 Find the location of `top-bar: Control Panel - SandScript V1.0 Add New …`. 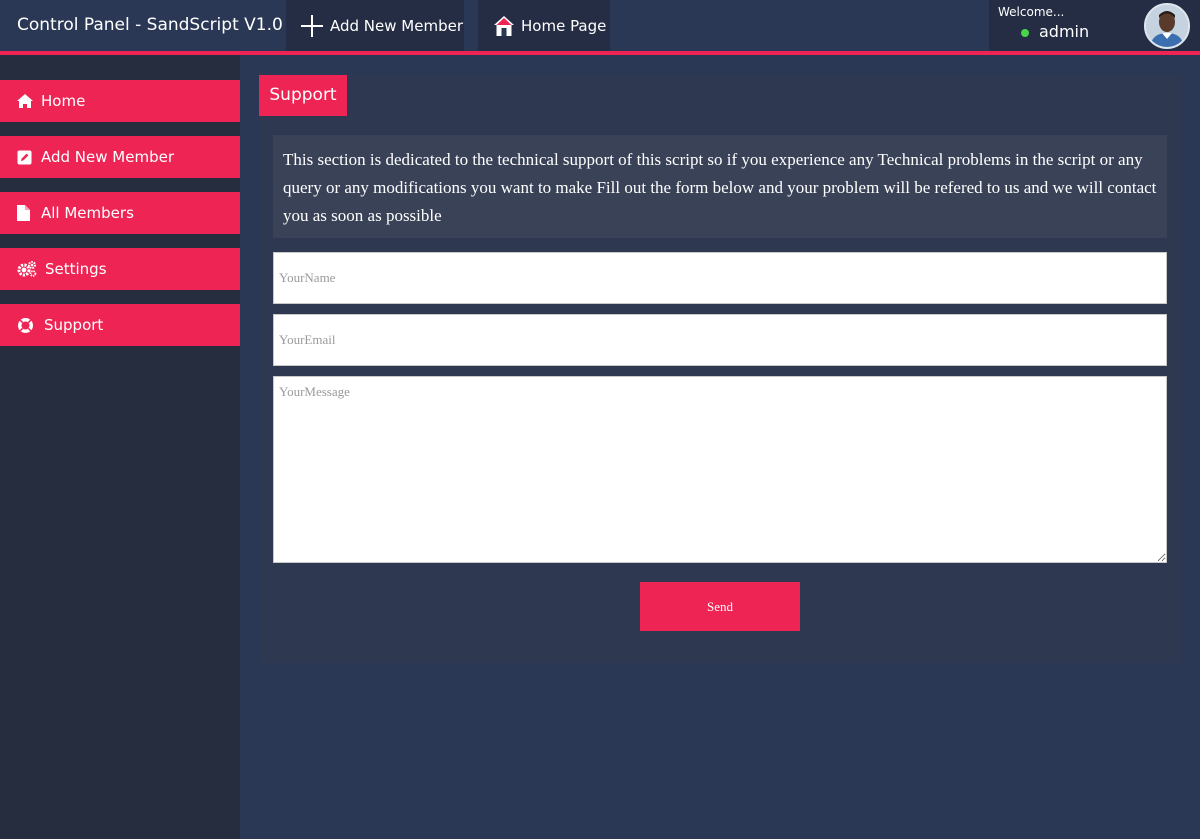

top-bar: Control Panel - SandScript V1.0 Add New … is located at coordinates (600, 25).